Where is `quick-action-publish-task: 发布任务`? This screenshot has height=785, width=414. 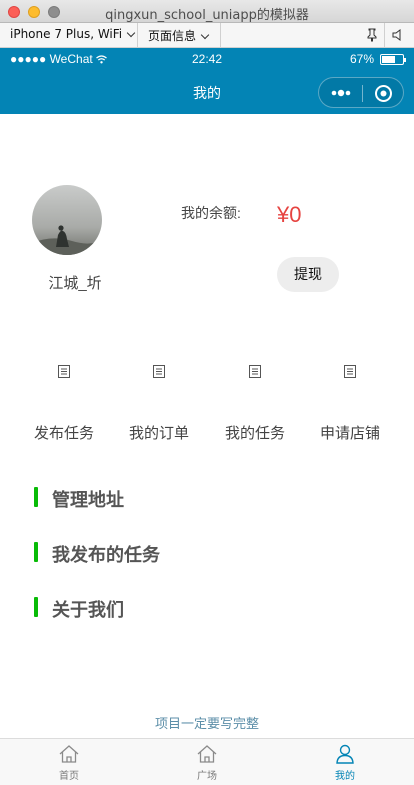 quick-action-publish-task: 发布任务 is located at coordinates (64, 404).